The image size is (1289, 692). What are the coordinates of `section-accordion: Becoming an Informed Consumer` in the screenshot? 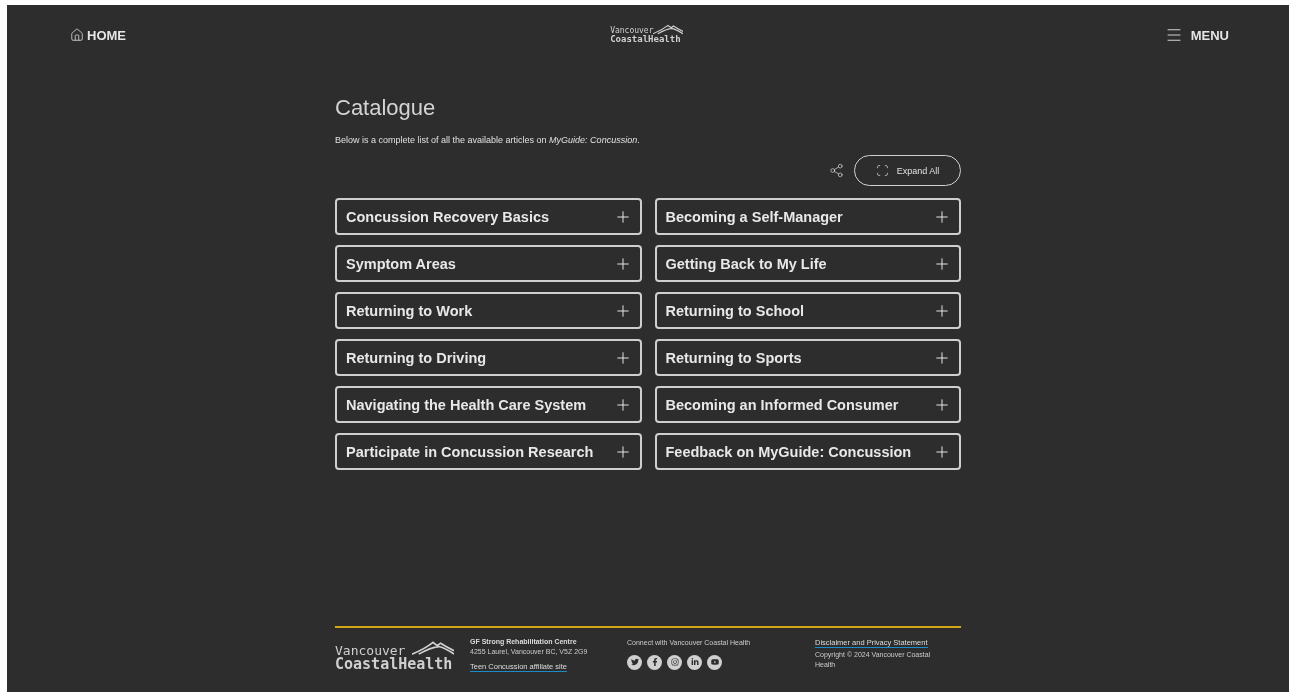 It's located at (807, 404).